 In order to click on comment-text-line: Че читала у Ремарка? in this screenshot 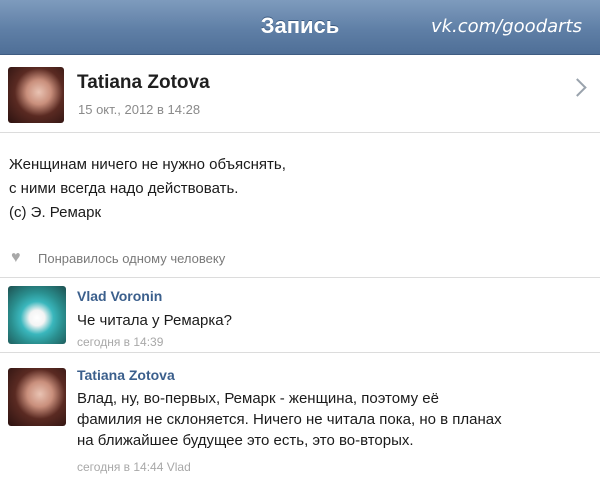, I will do `click(154, 320)`.